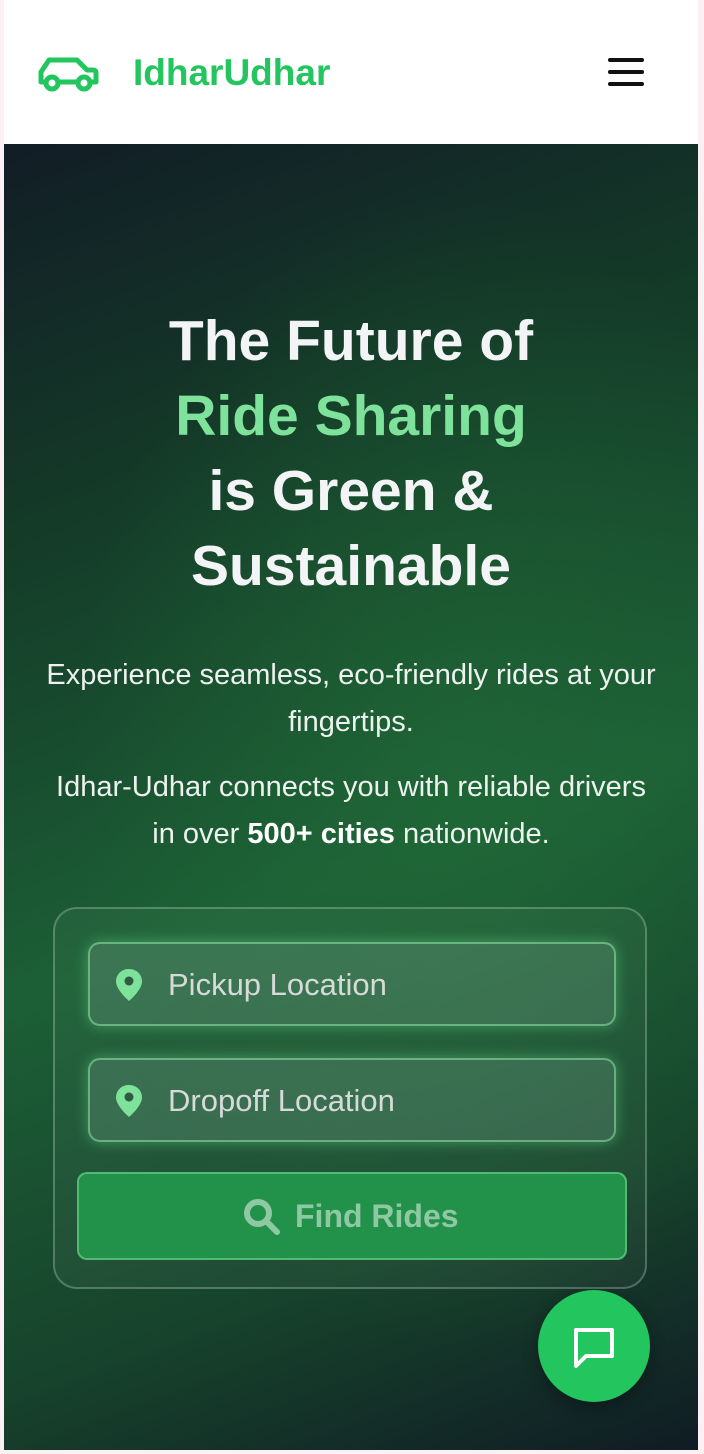 This screenshot has width=704, height=1454. Describe the element at coordinates (351, 491) in the screenshot. I see `hero-title-line: is Green &` at that location.